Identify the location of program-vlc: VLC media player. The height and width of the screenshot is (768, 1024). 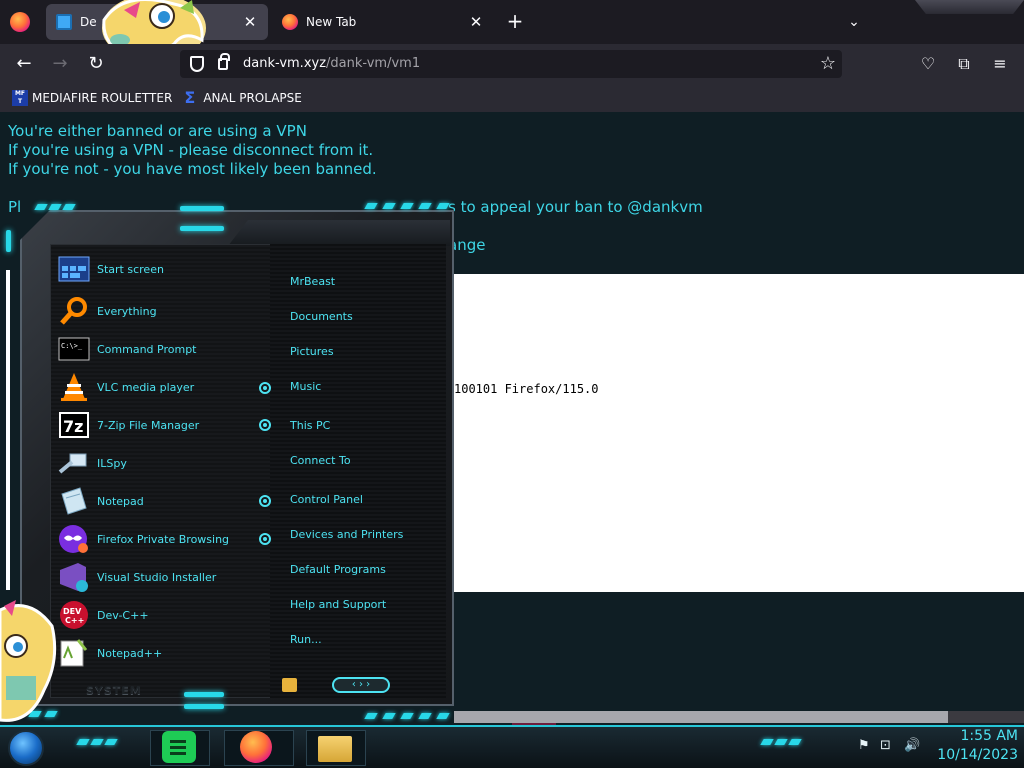
(126, 387).